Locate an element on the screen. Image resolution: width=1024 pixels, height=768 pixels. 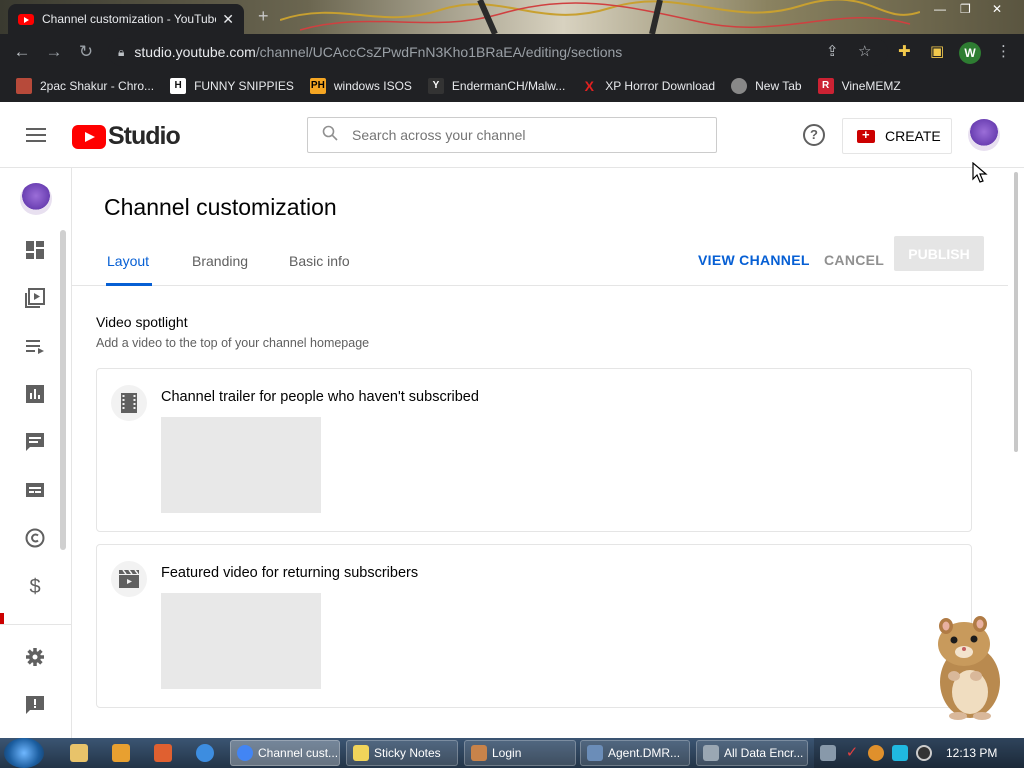
close-tab-icon: ✕ is located at coordinates (228, 19).